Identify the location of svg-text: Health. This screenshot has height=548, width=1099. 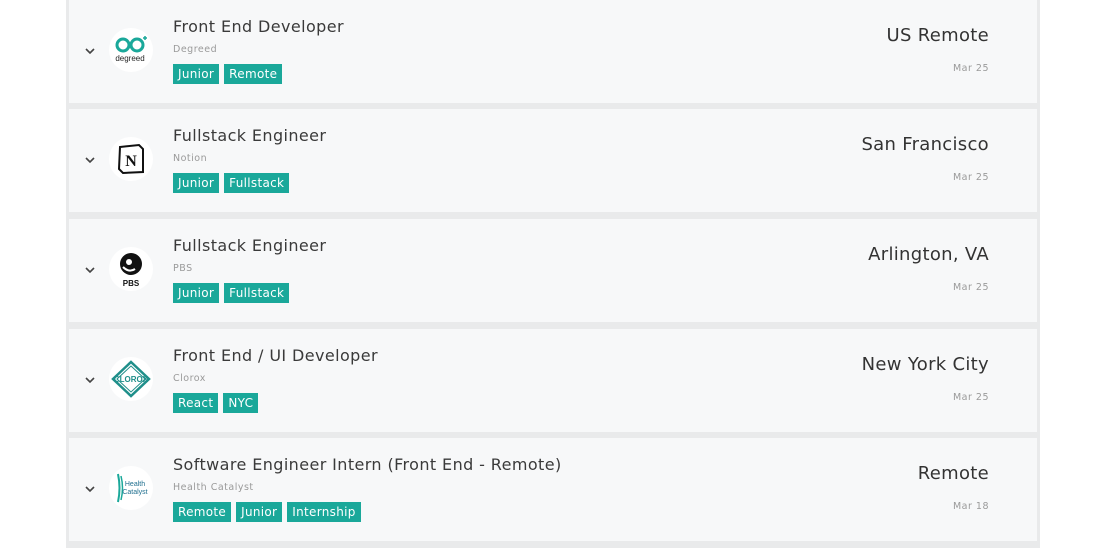
(135, 484).